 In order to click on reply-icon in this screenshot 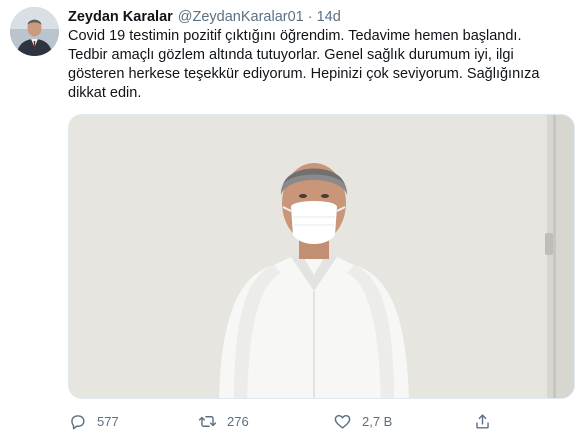, I will do `click(78, 421)`.